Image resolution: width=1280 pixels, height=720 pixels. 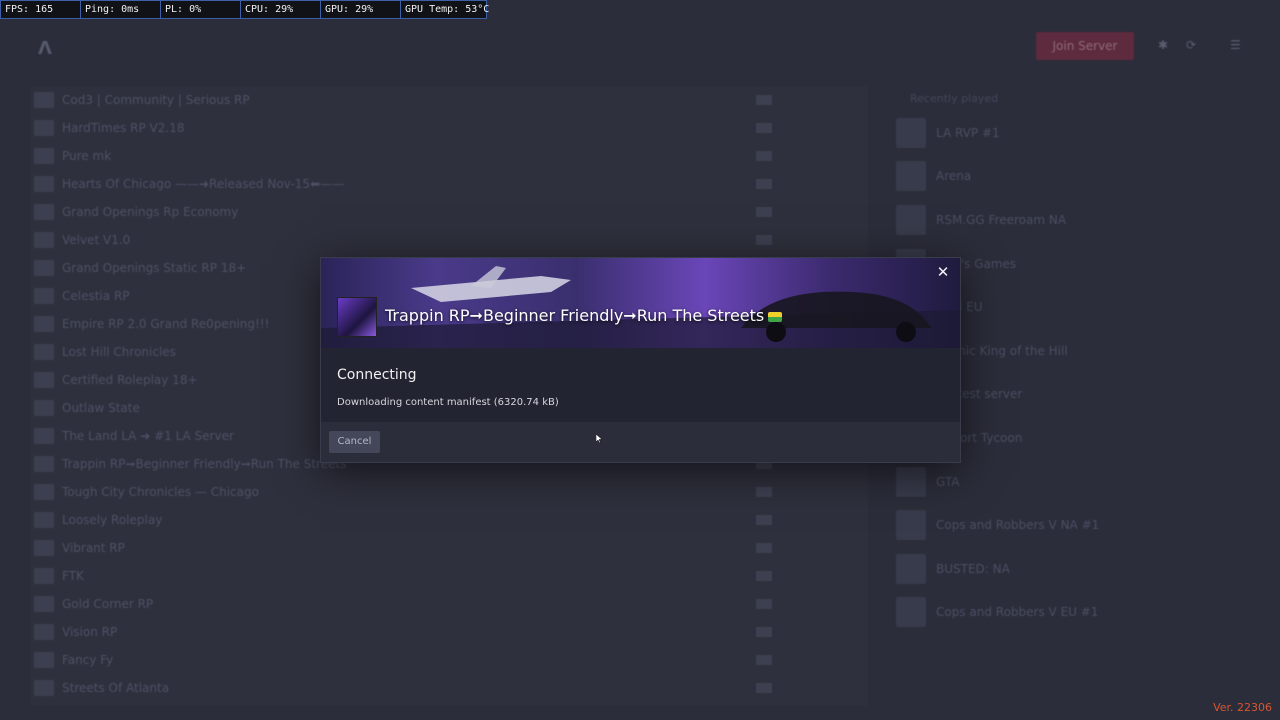 I want to click on server-row: Hearts Of Chicago ——➜Released Nov-15⬅——, so click(x=449, y=184).